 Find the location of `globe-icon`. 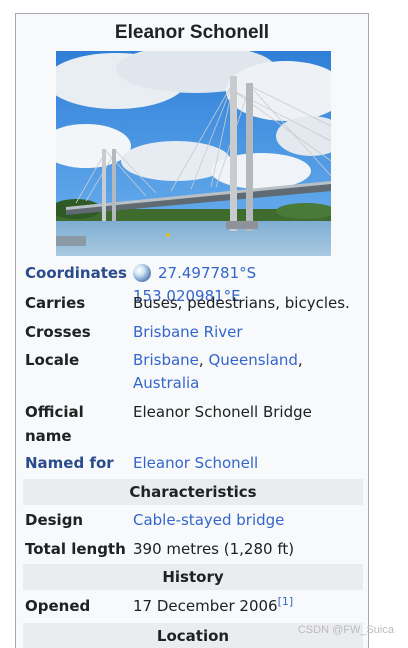

globe-icon is located at coordinates (142, 273).